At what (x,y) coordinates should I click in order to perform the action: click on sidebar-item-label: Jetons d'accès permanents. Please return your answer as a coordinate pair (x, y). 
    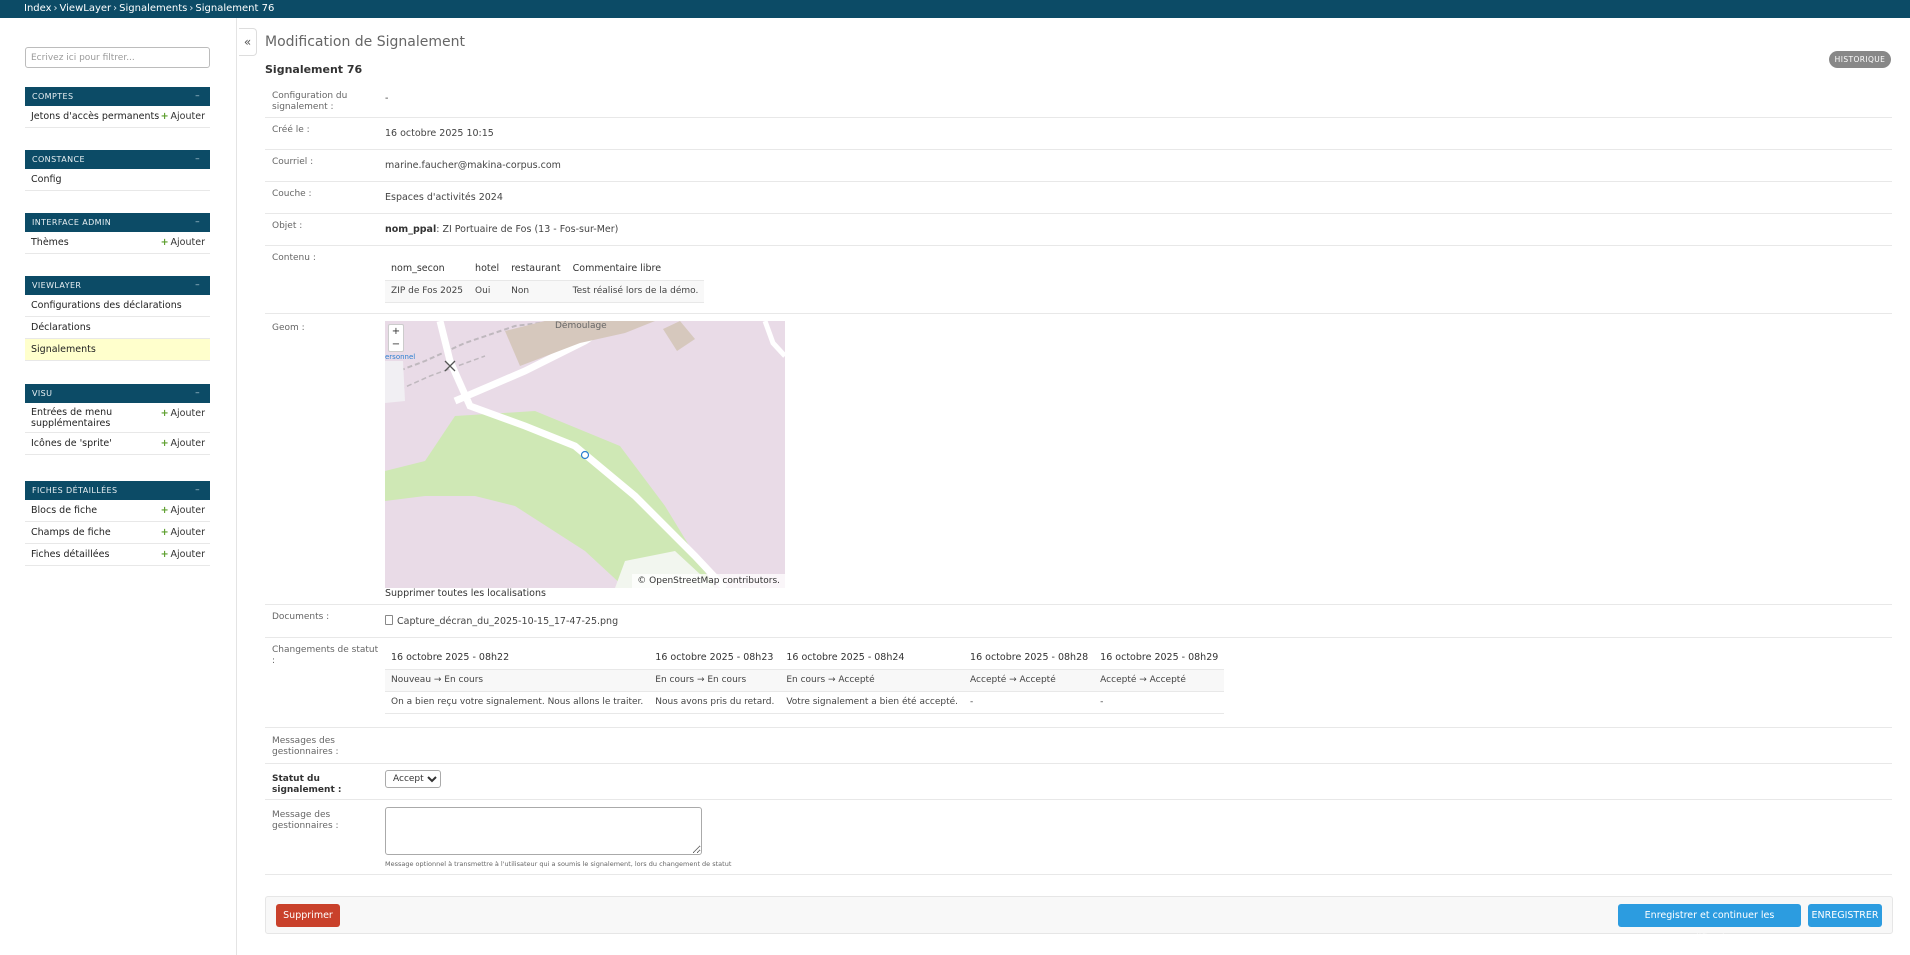
    Looking at the image, I should click on (95, 116).